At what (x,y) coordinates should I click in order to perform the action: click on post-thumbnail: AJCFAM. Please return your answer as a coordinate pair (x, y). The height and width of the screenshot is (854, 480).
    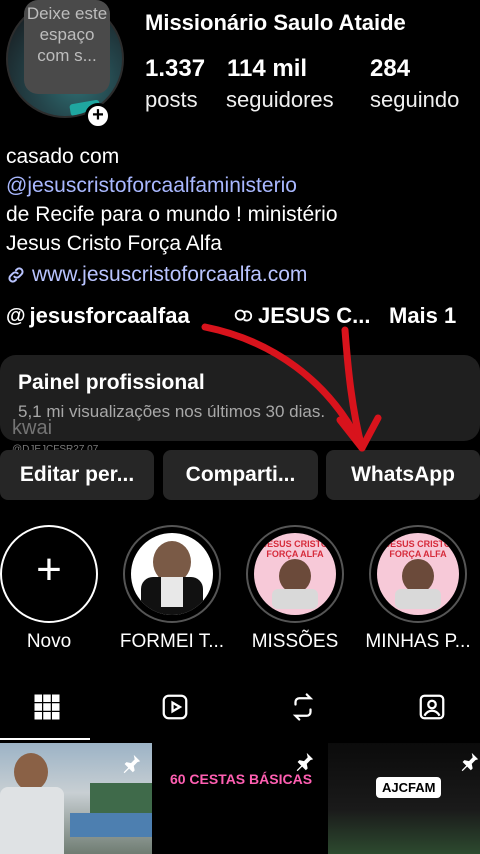
    Looking at the image, I should click on (404, 798).